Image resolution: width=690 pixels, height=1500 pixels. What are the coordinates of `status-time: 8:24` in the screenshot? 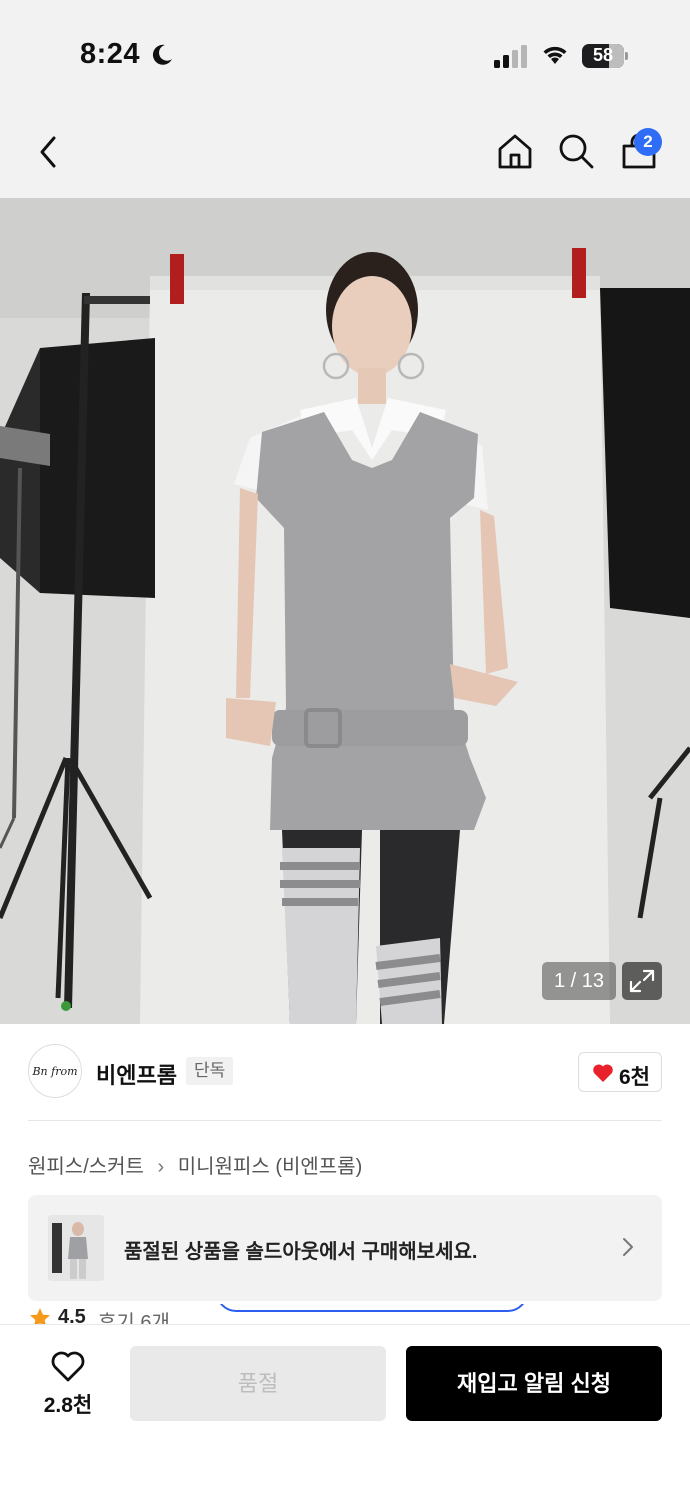 It's located at (110, 54).